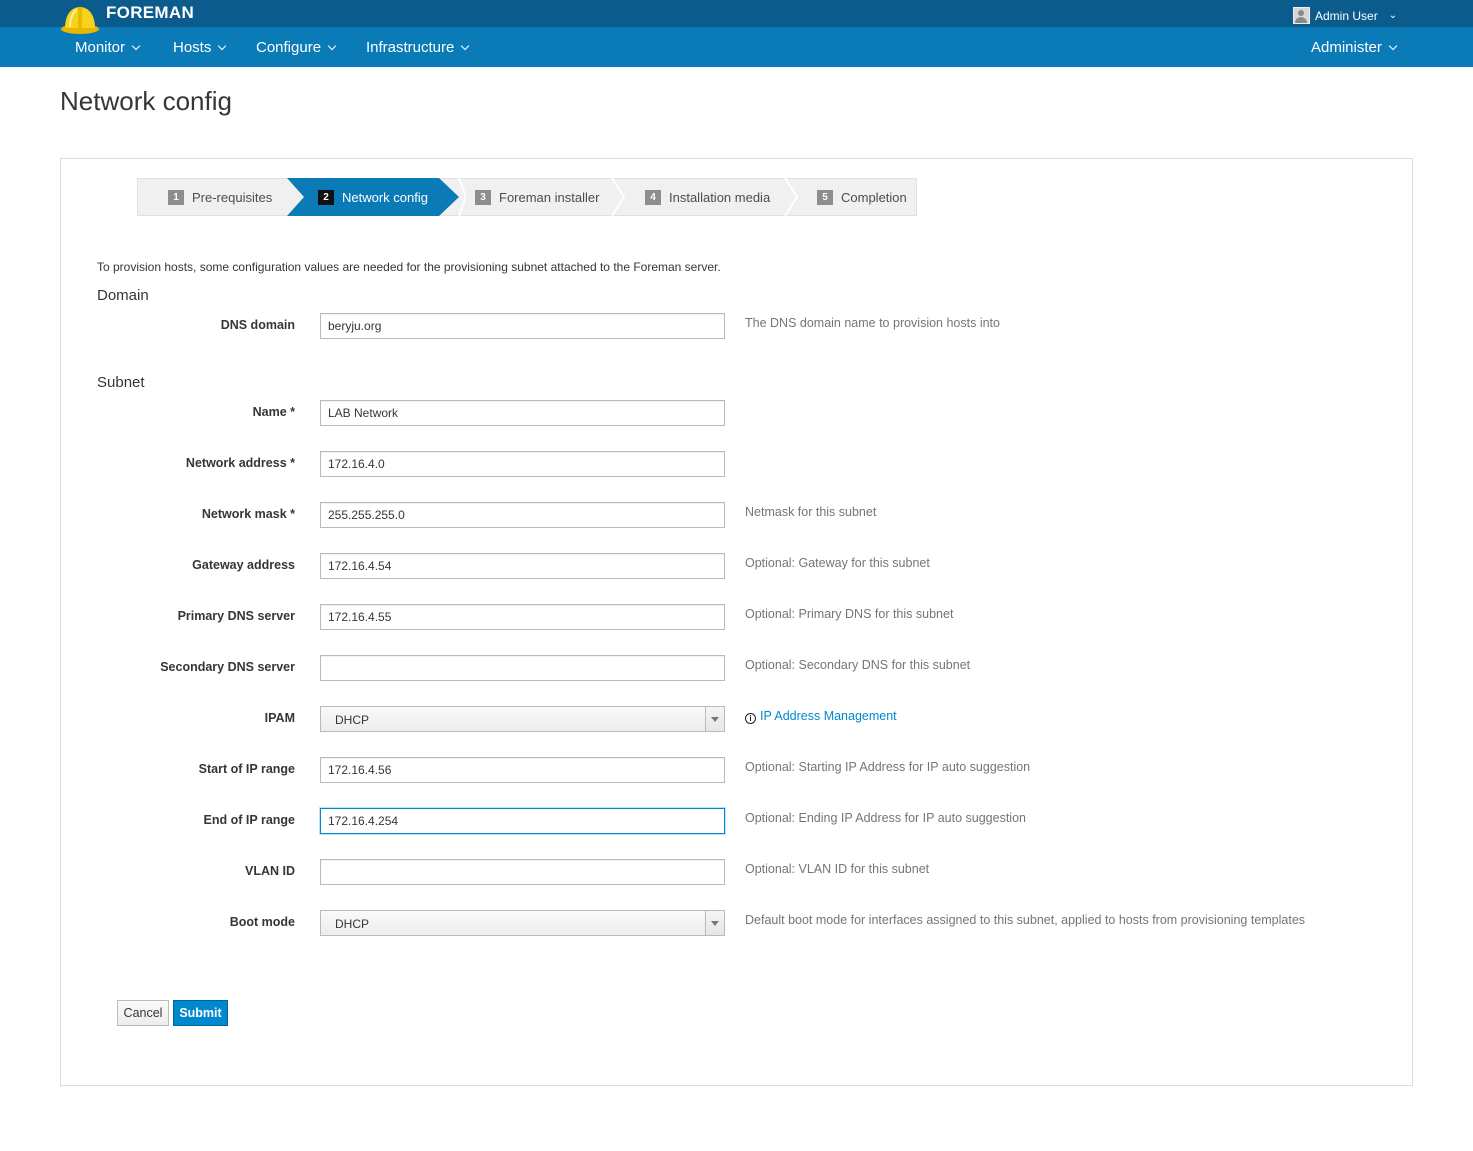 The width and height of the screenshot is (1473, 1151). Describe the element at coordinates (143, 1013) in the screenshot. I see `cancel-button: Cancel` at that location.